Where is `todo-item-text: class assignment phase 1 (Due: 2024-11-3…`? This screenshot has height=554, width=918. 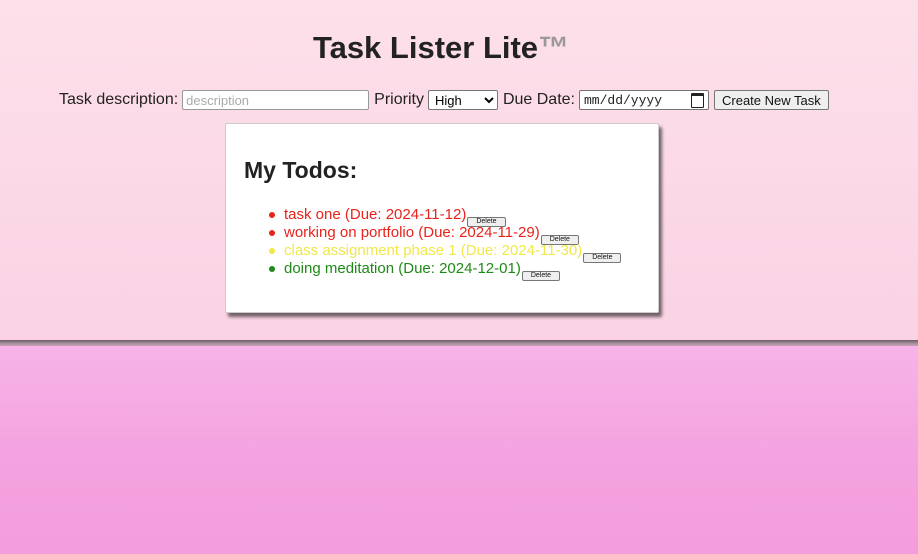 todo-item-text: class assignment phase 1 (Due: 2024-11-3… is located at coordinates (433, 250).